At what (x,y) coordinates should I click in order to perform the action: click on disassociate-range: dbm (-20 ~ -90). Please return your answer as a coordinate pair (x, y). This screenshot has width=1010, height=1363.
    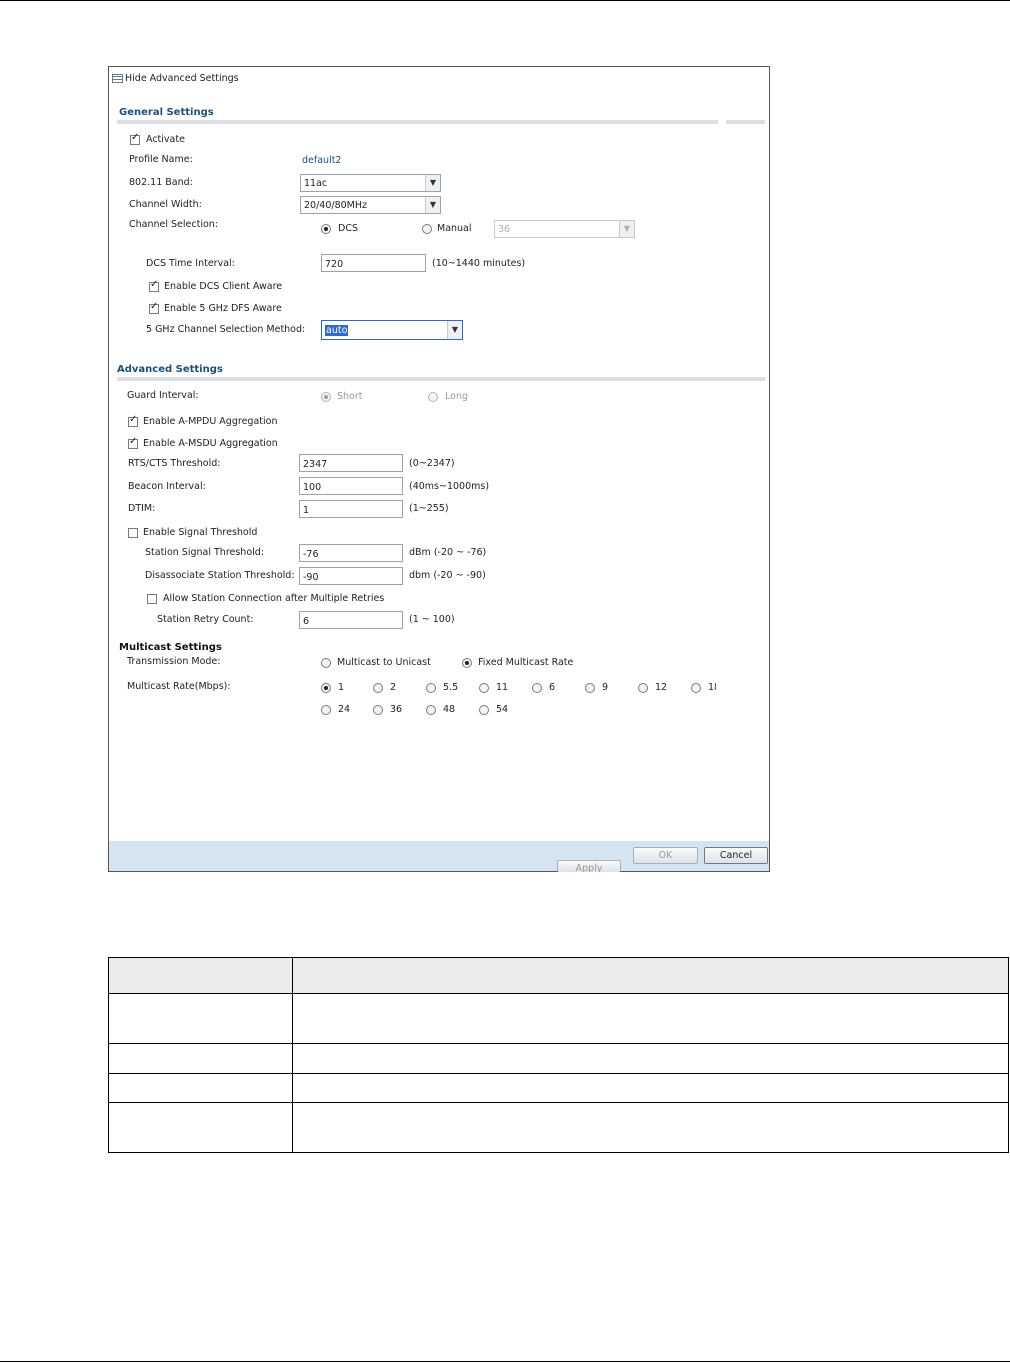
    Looking at the image, I should click on (447, 575).